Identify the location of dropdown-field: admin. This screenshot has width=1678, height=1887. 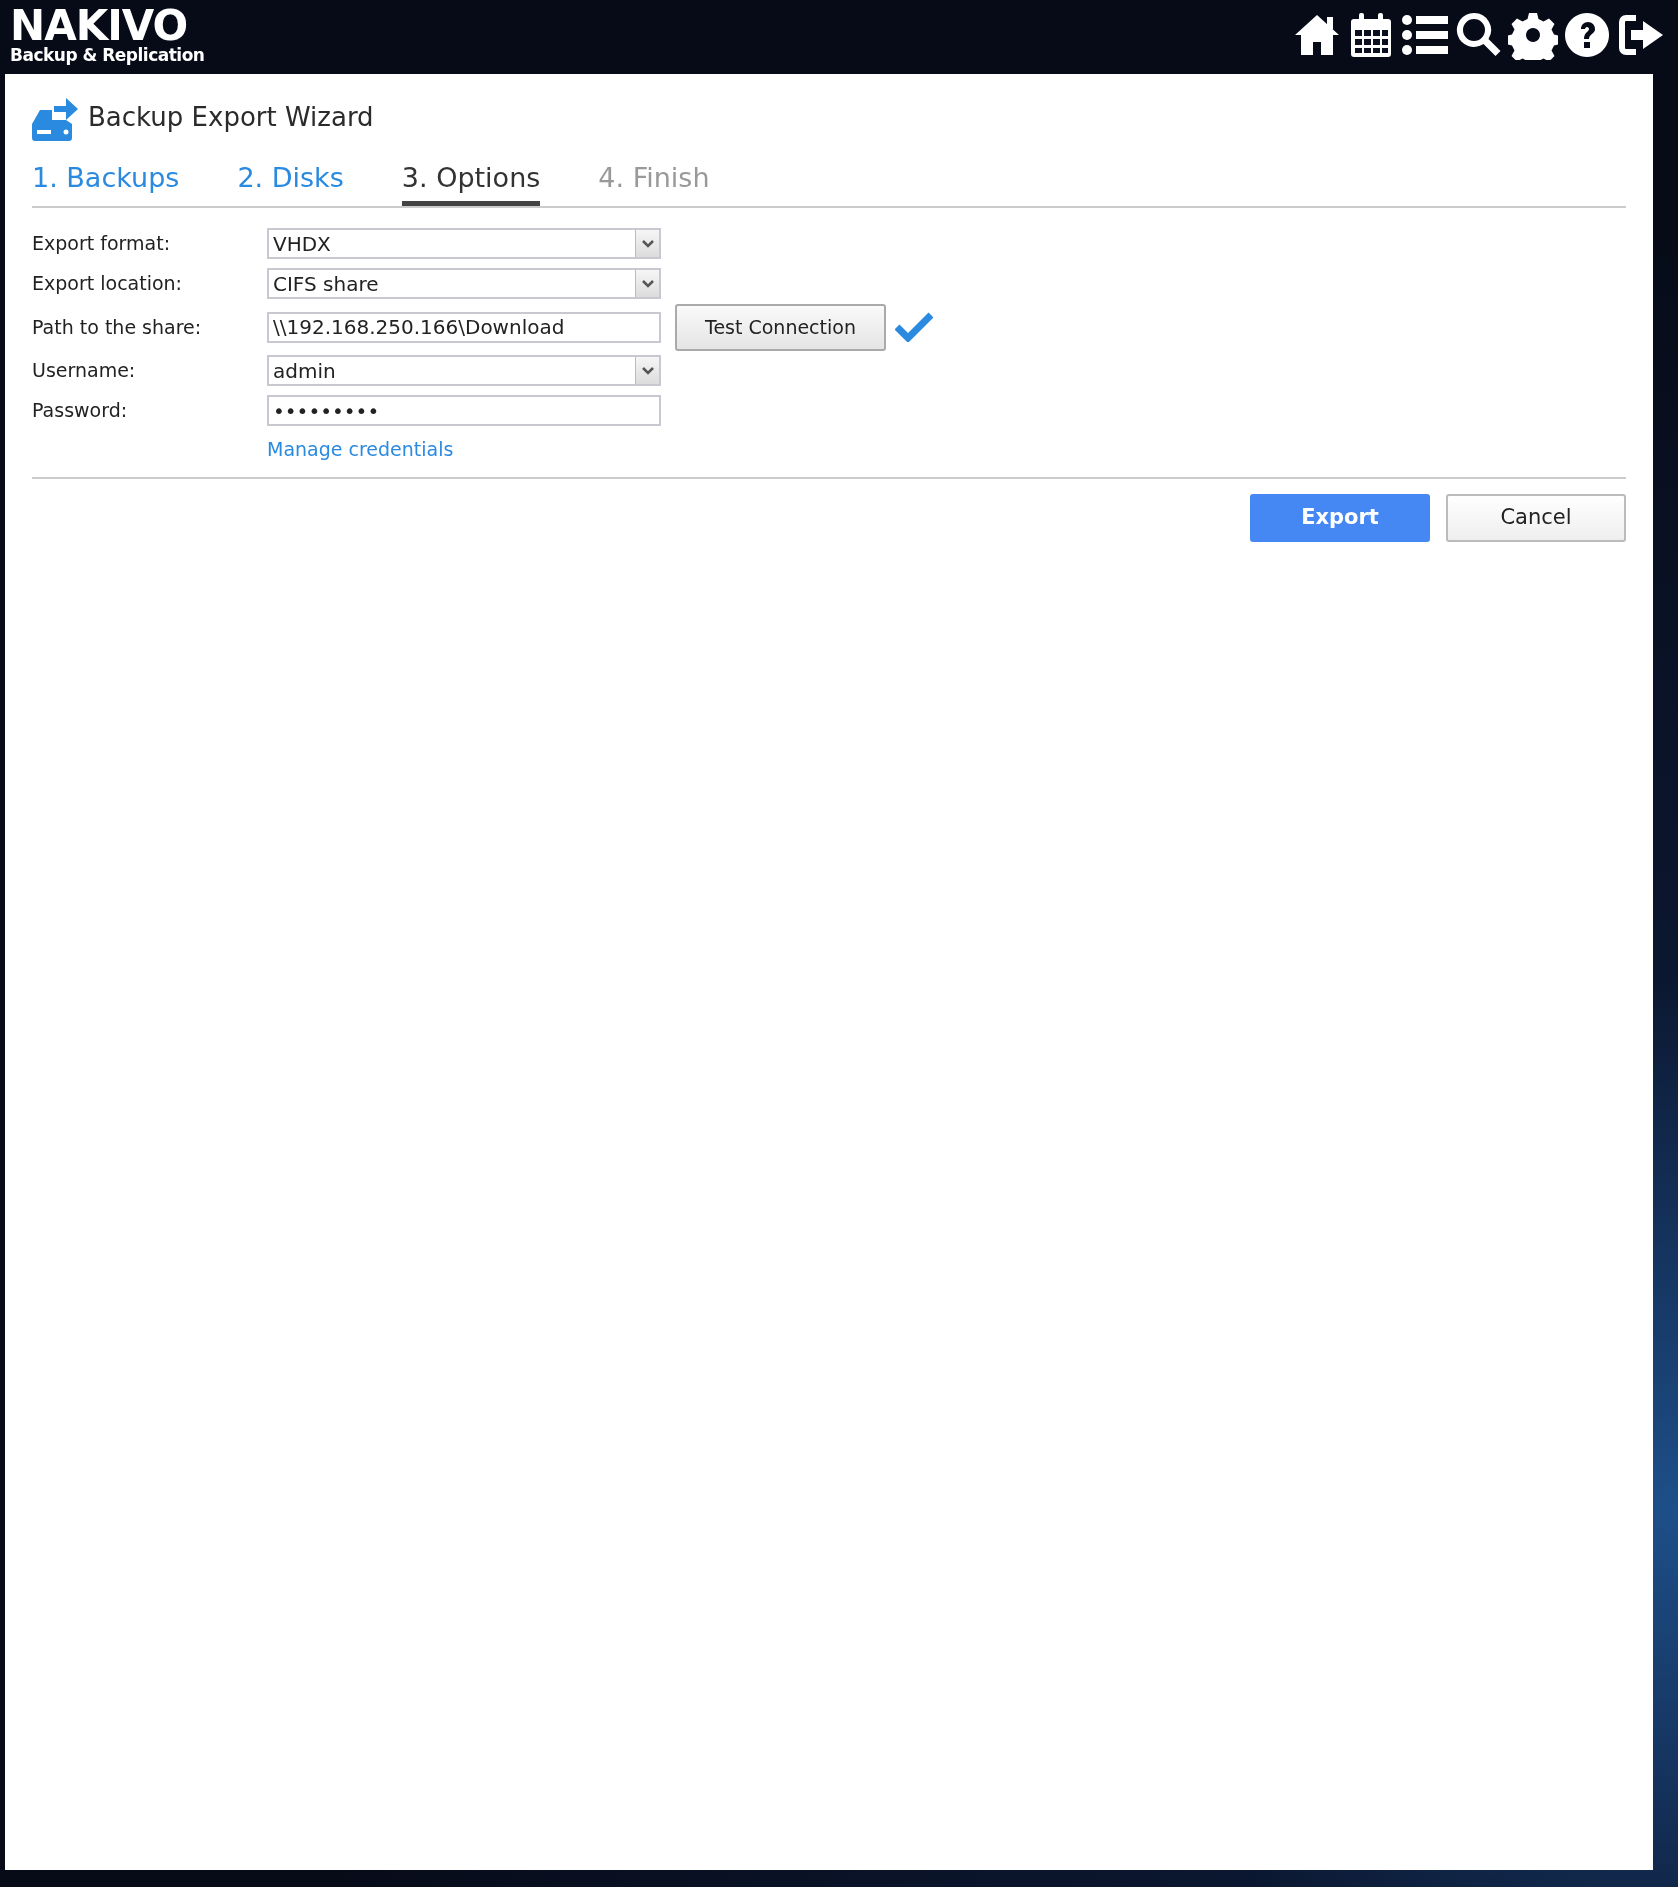
(464, 370).